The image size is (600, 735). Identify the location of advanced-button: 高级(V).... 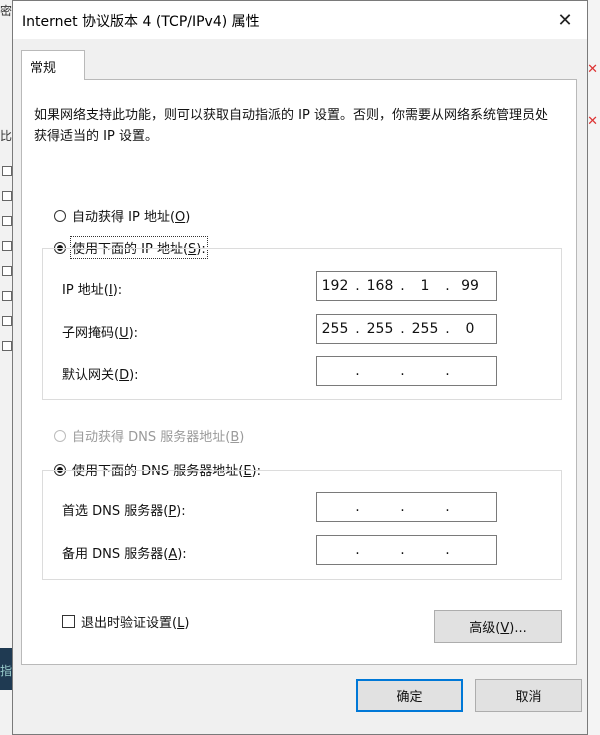
(498, 626).